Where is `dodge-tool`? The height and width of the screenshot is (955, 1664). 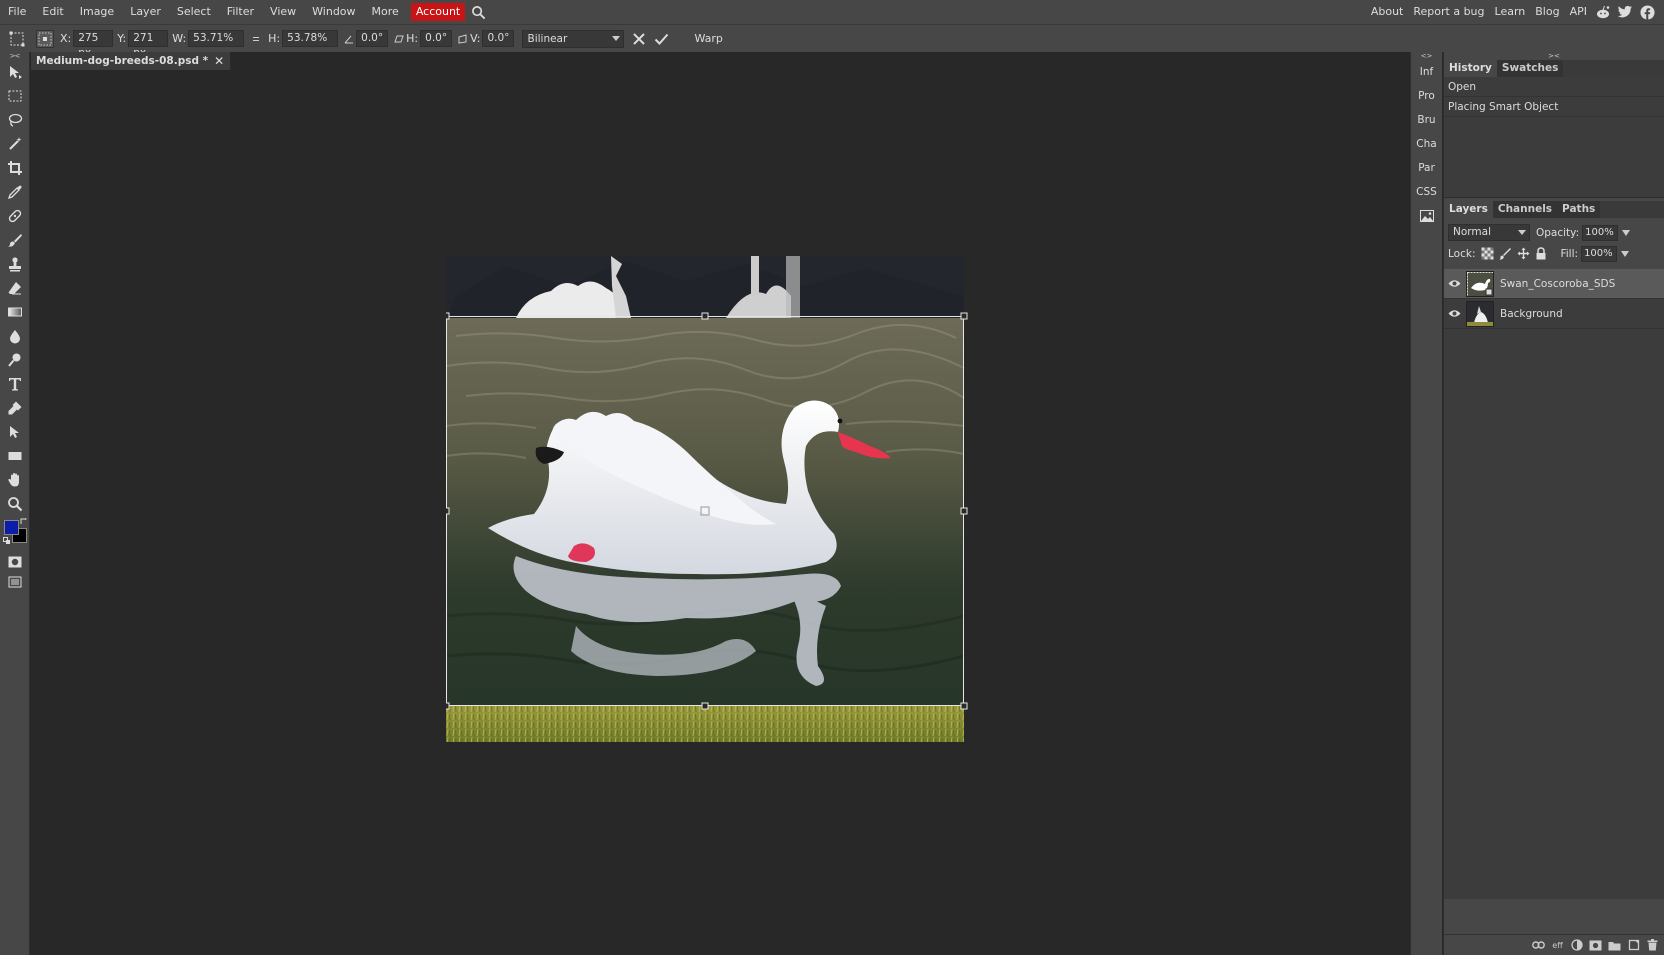
dodge-tool is located at coordinates (15, 360).